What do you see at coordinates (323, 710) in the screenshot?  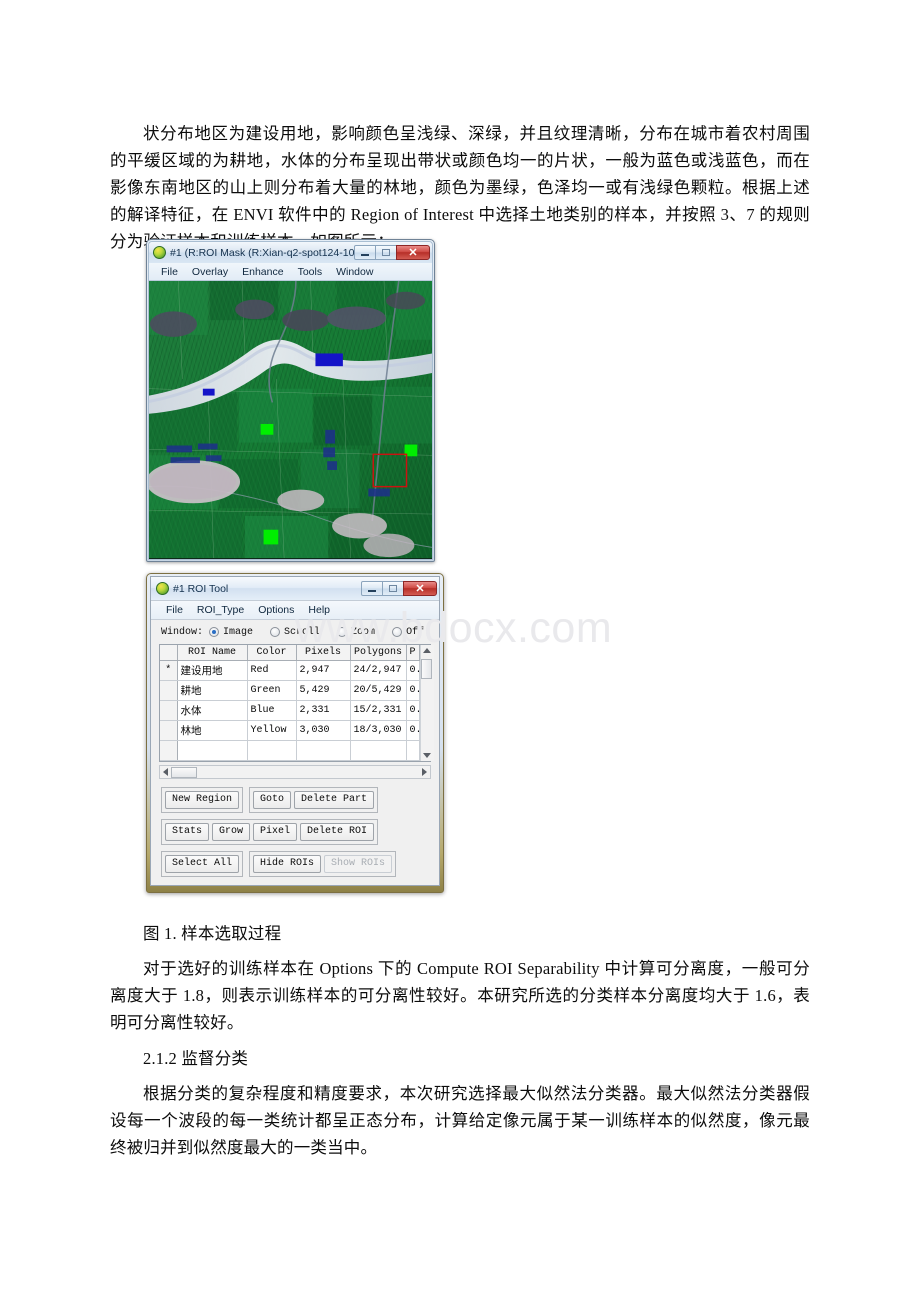 I see `cell-pixels: 2,331` at bounding box center [323, 710].